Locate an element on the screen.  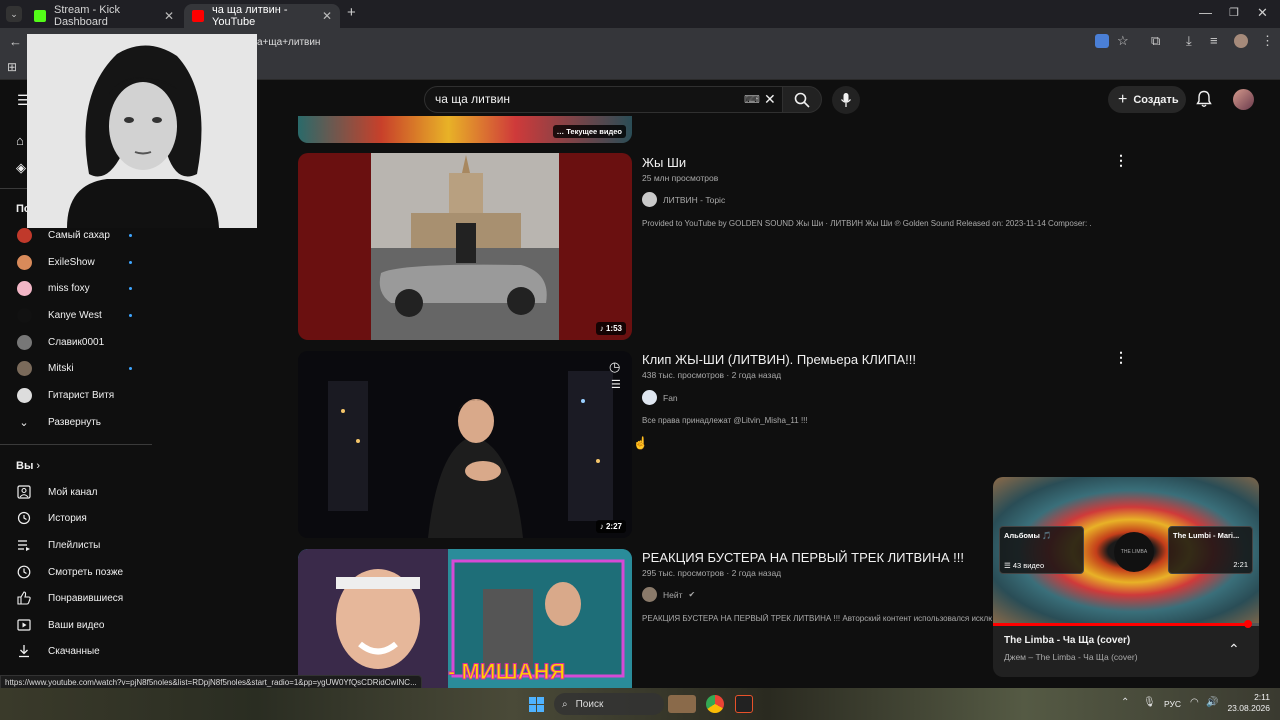
chrome-taskbar-icon is located at coordinates (715, 704).